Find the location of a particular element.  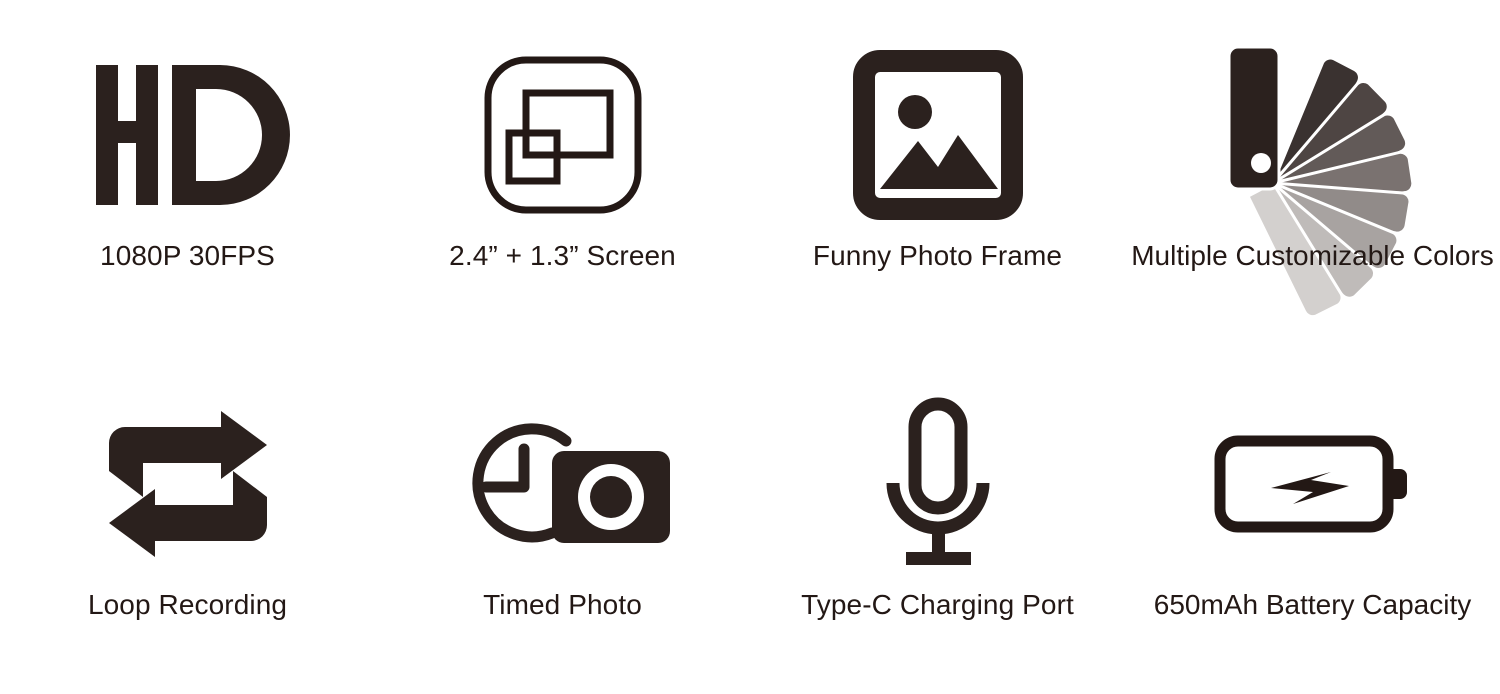

feature-item-type-c-port: Type-C Charging Port is located at coordinates (937, 483).